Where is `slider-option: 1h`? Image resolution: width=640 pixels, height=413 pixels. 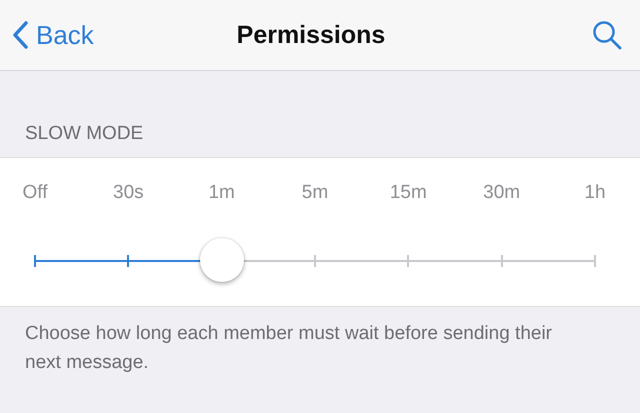
slider-option: 1h is located at coordinates (595, 193).